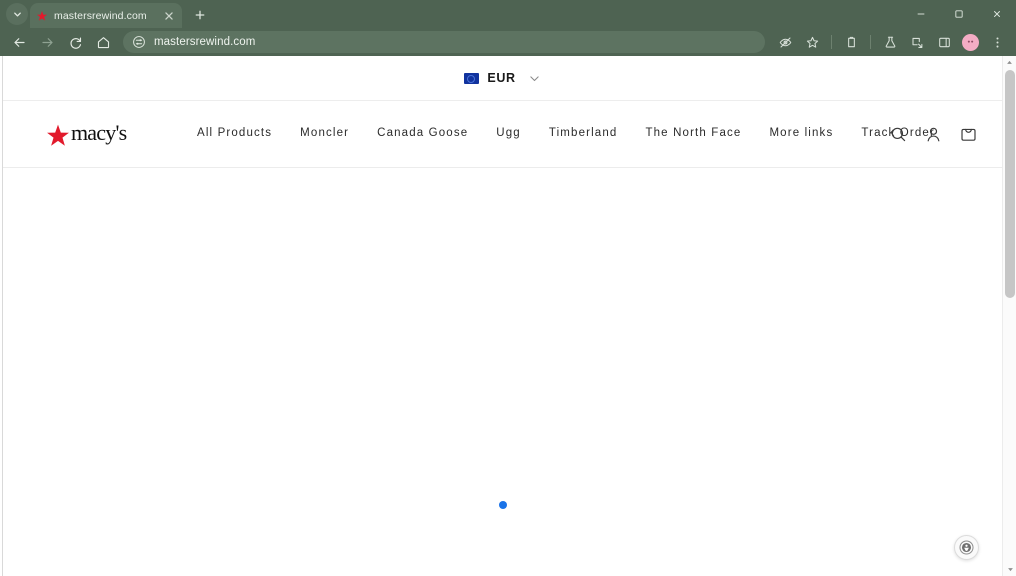 The height and width of the screenshot is (576, 1016). I want to click on chevron-up-icon, so click(1009, 62).